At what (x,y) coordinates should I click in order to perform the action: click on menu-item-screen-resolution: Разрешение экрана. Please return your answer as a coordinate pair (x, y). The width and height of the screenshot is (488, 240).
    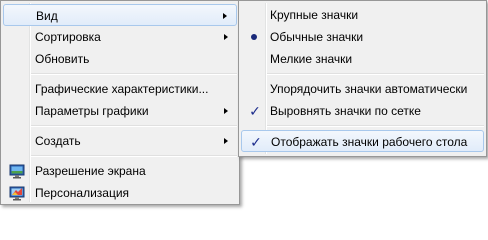
    Looking at the image, I should click on (120, 171).